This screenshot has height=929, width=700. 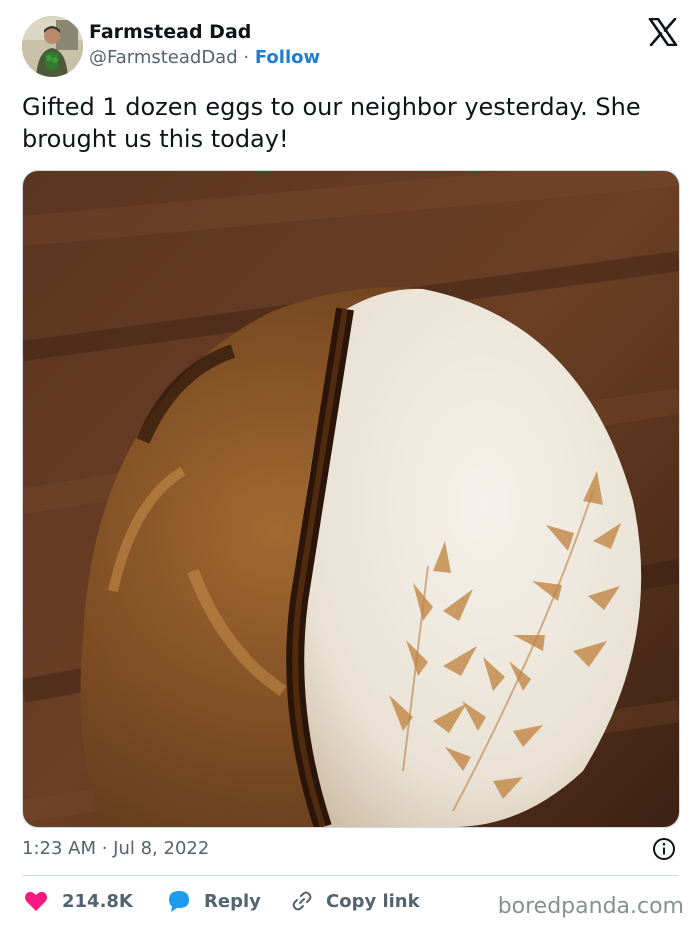 I want to click on like-button: 214.8K, so click(x=78, y=901).